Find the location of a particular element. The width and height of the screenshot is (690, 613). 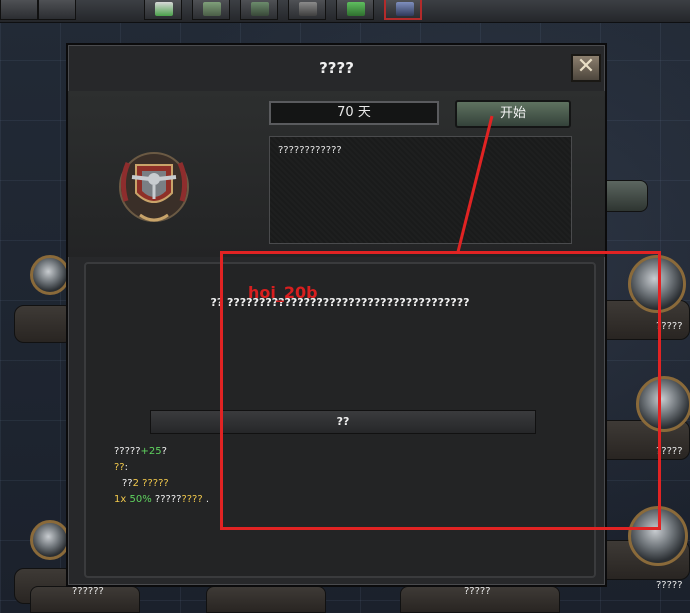

annotation-label: hoi_20b is located at coordinates (283, 292).